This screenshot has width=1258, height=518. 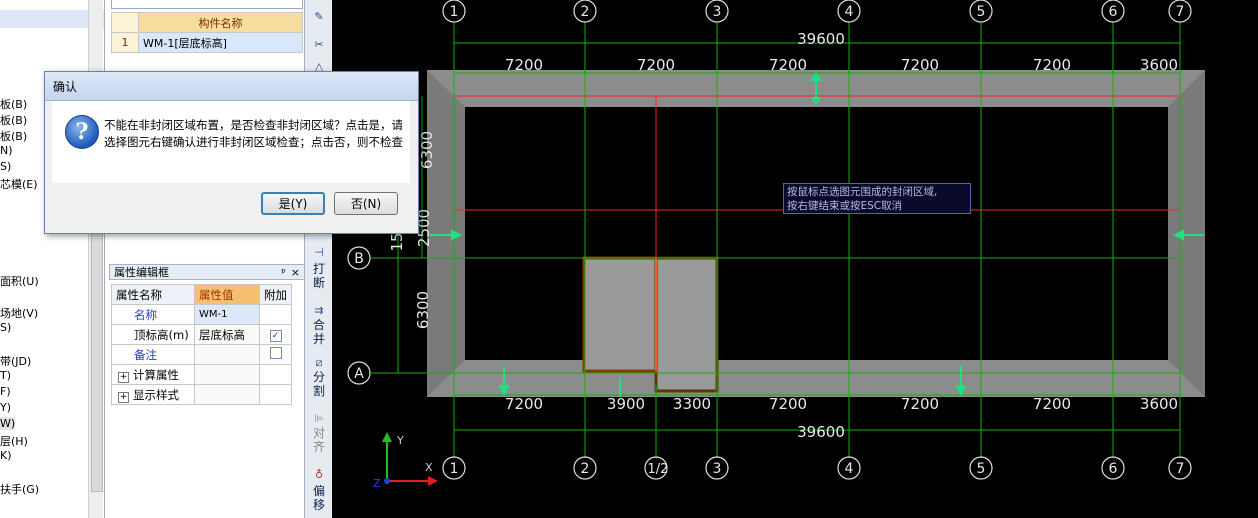 I want to click on attach-checkbox: ✓, so click(x=275, y=336).